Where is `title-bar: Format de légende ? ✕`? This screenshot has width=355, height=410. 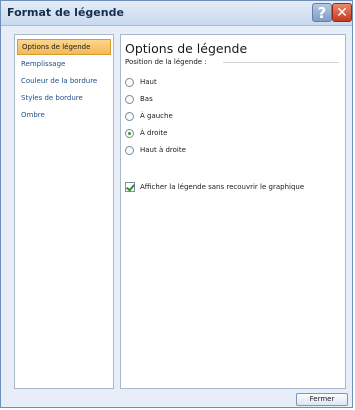 title-bar: Format de légende ? ✕ is located at coordinates (176, 13).